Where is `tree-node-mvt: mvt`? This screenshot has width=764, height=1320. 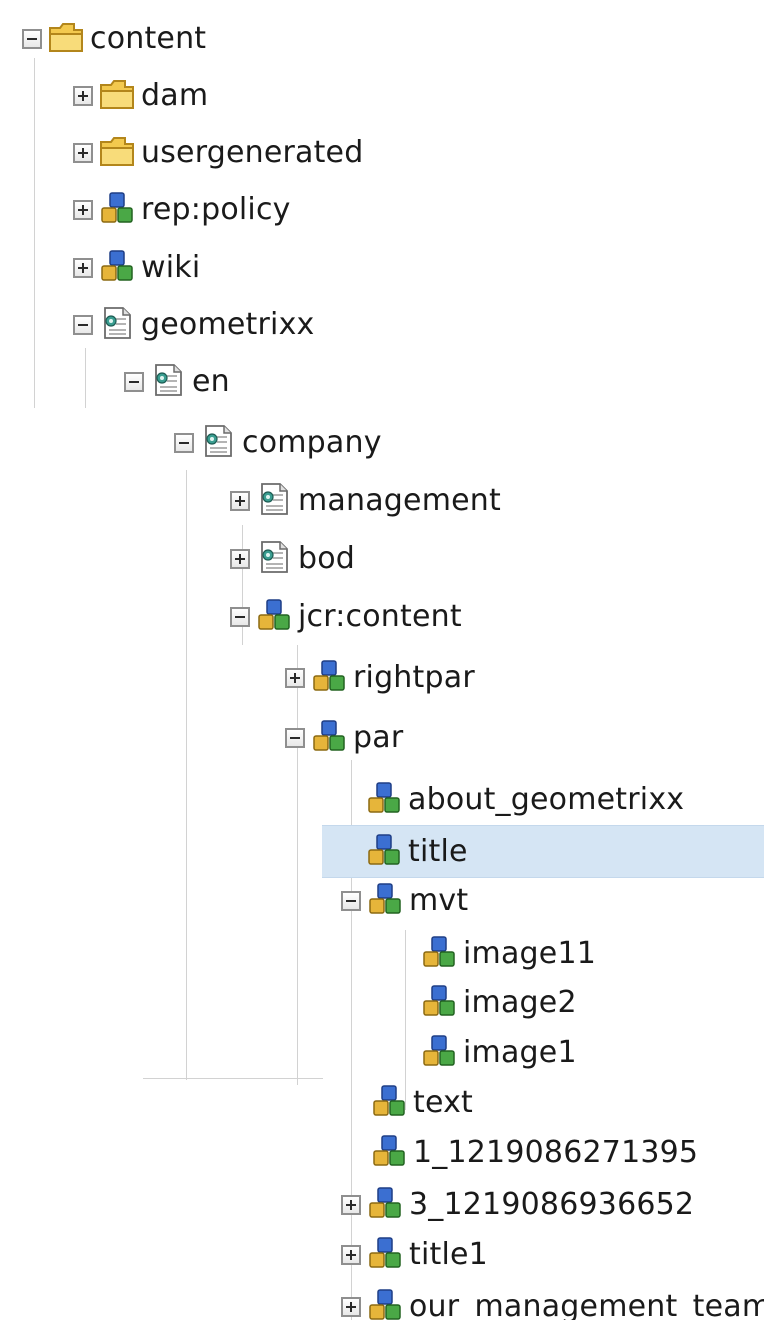
tree-node-mvt: mvt is located at coordinates (404, 901).